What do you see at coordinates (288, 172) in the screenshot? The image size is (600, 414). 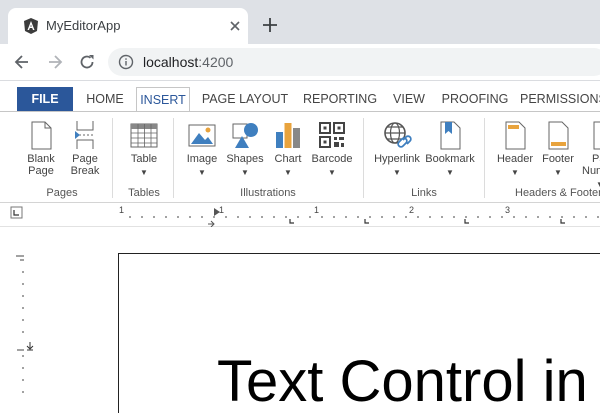 I see `chart-dropdown-arrow: ▼` at bounding box center [288, 172].